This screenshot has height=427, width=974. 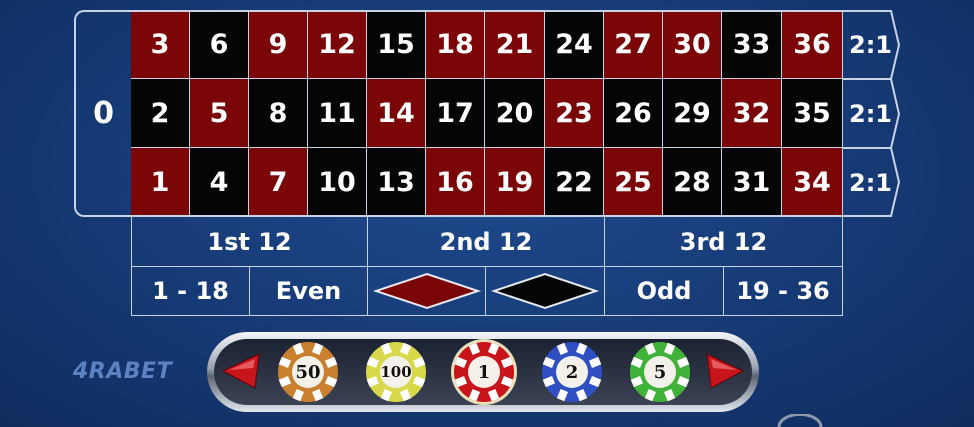 I want to click on chip-value-label: 1, so click(x=484, y=372).